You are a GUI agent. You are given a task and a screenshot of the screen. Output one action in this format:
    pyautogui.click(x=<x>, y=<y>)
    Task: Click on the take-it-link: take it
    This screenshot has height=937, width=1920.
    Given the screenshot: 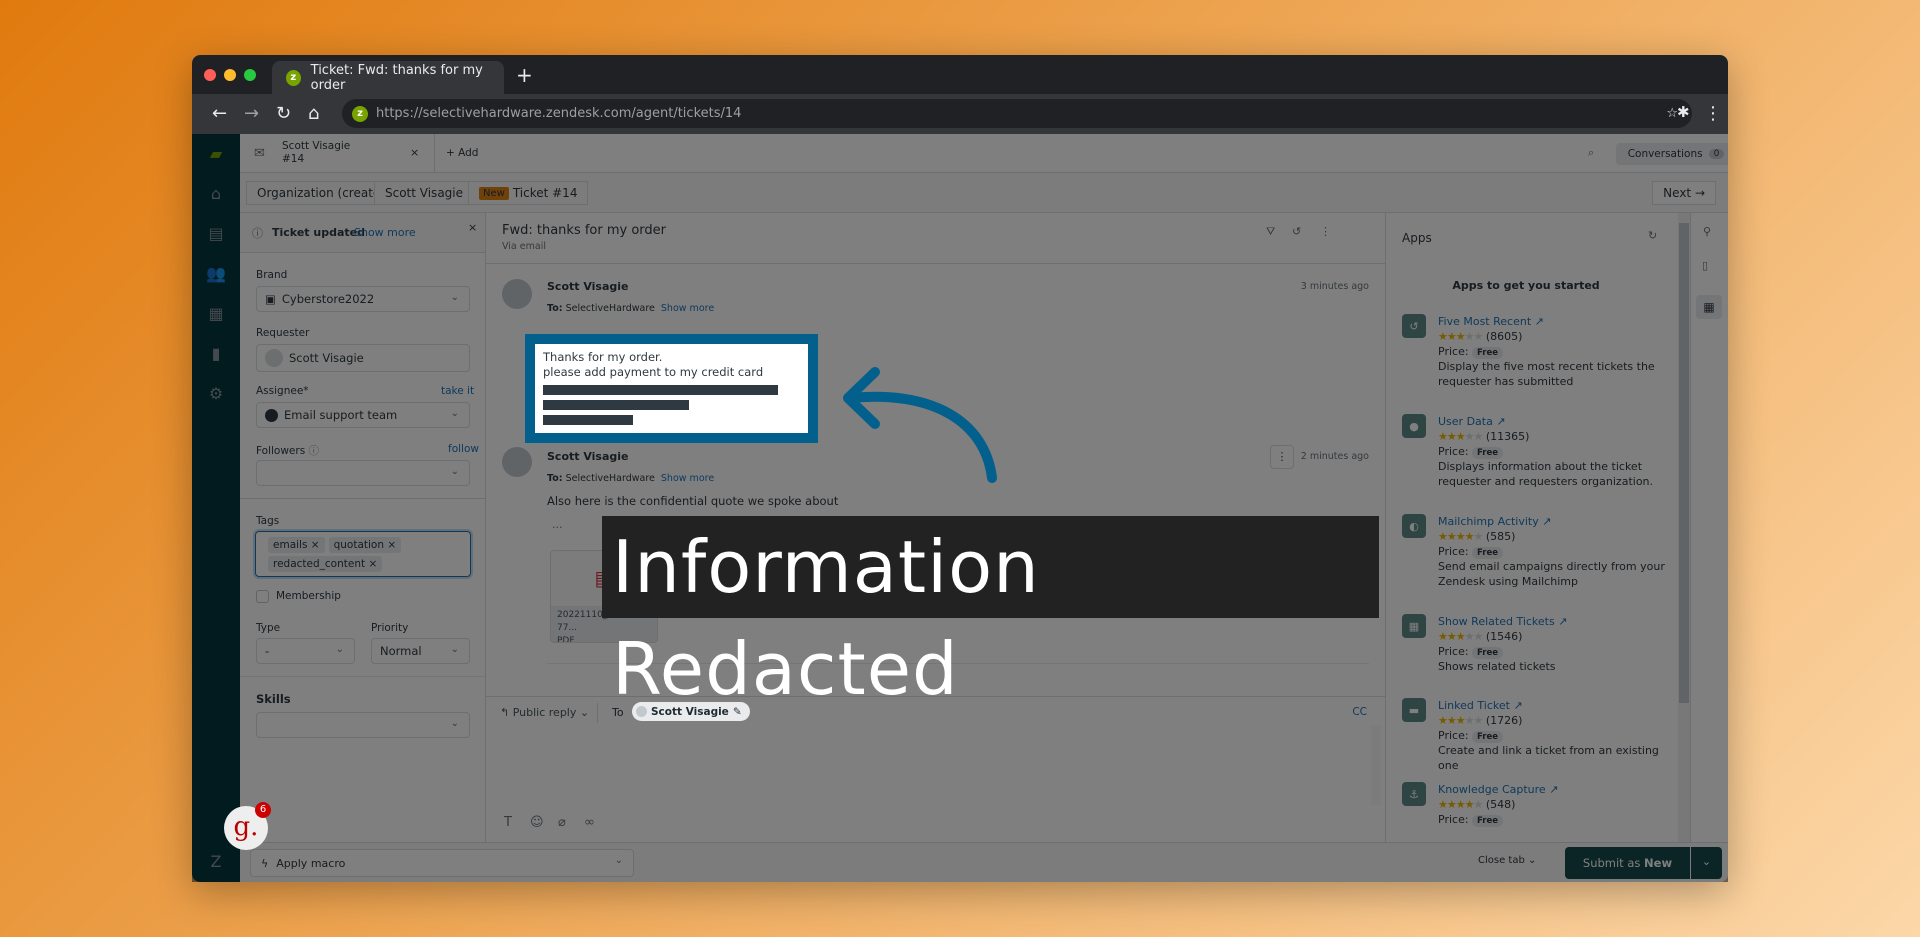 What is the action you would take?
    pyautogui.click(x=457, y=391)
    